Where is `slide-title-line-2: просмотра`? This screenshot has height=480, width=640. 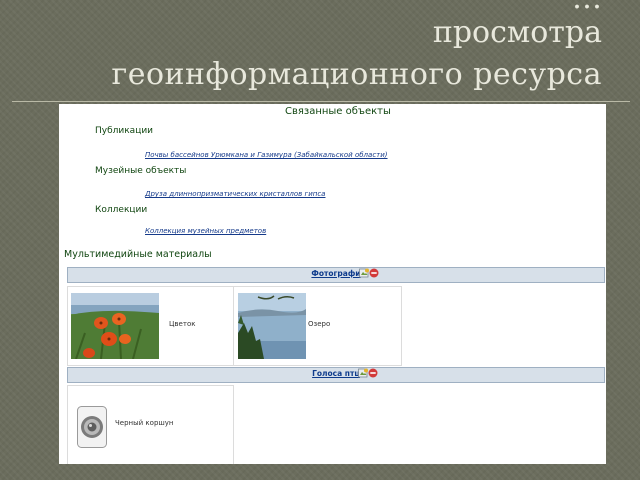
slide-title-line-2: просмотра is located at coordinates (517, 32).